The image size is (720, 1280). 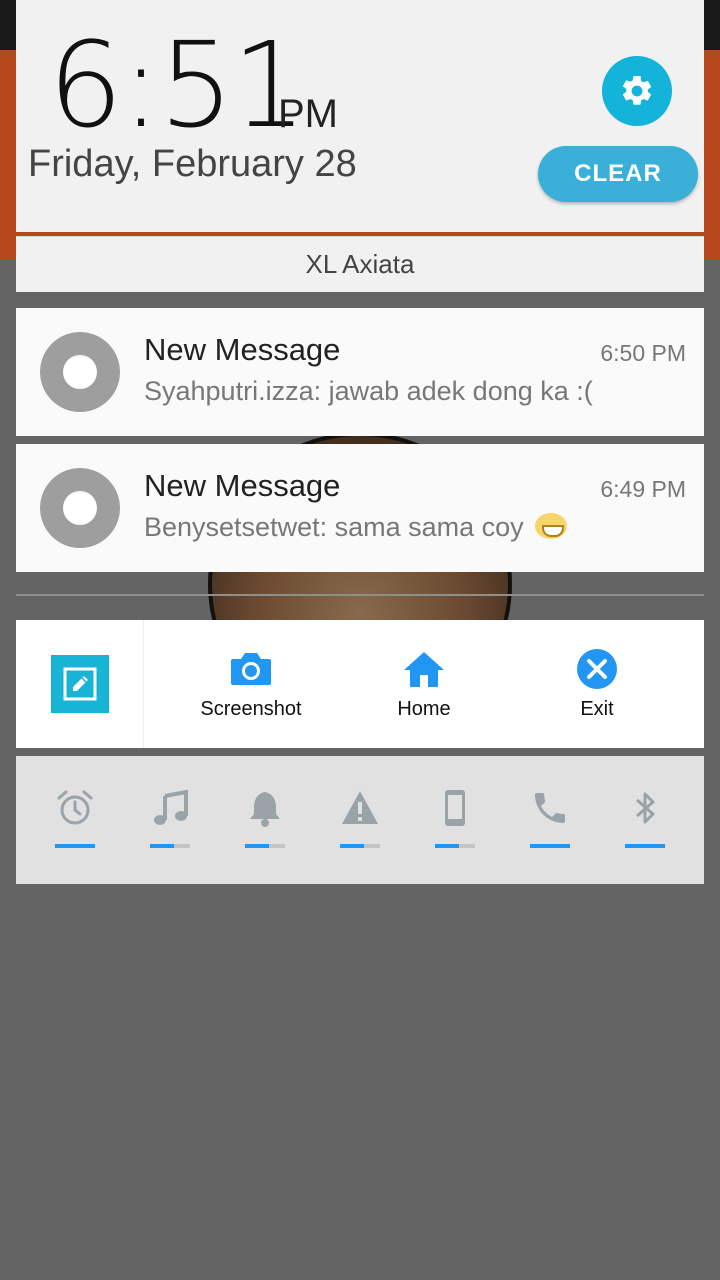 What do you see at coordinates (192, 164) in the screenshot?
I see `date-label: Friday, February 28` at bounding box center [192, 164].